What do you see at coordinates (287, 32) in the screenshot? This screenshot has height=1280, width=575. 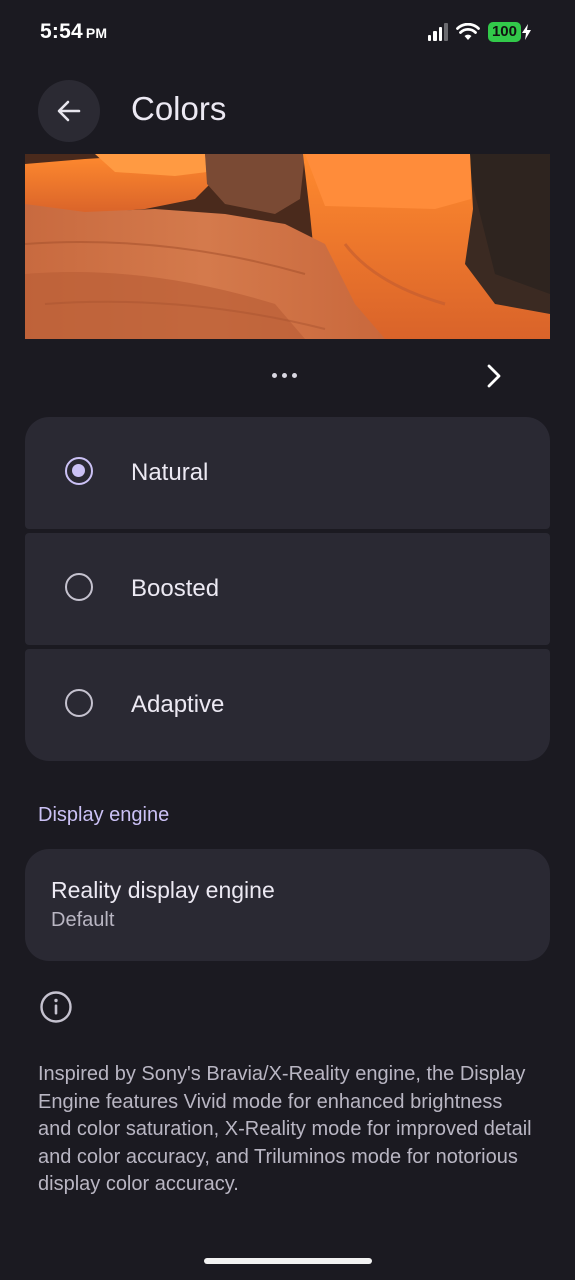 I see `status-bar: 5:54 PM 100` at bounding box center [287, 32].